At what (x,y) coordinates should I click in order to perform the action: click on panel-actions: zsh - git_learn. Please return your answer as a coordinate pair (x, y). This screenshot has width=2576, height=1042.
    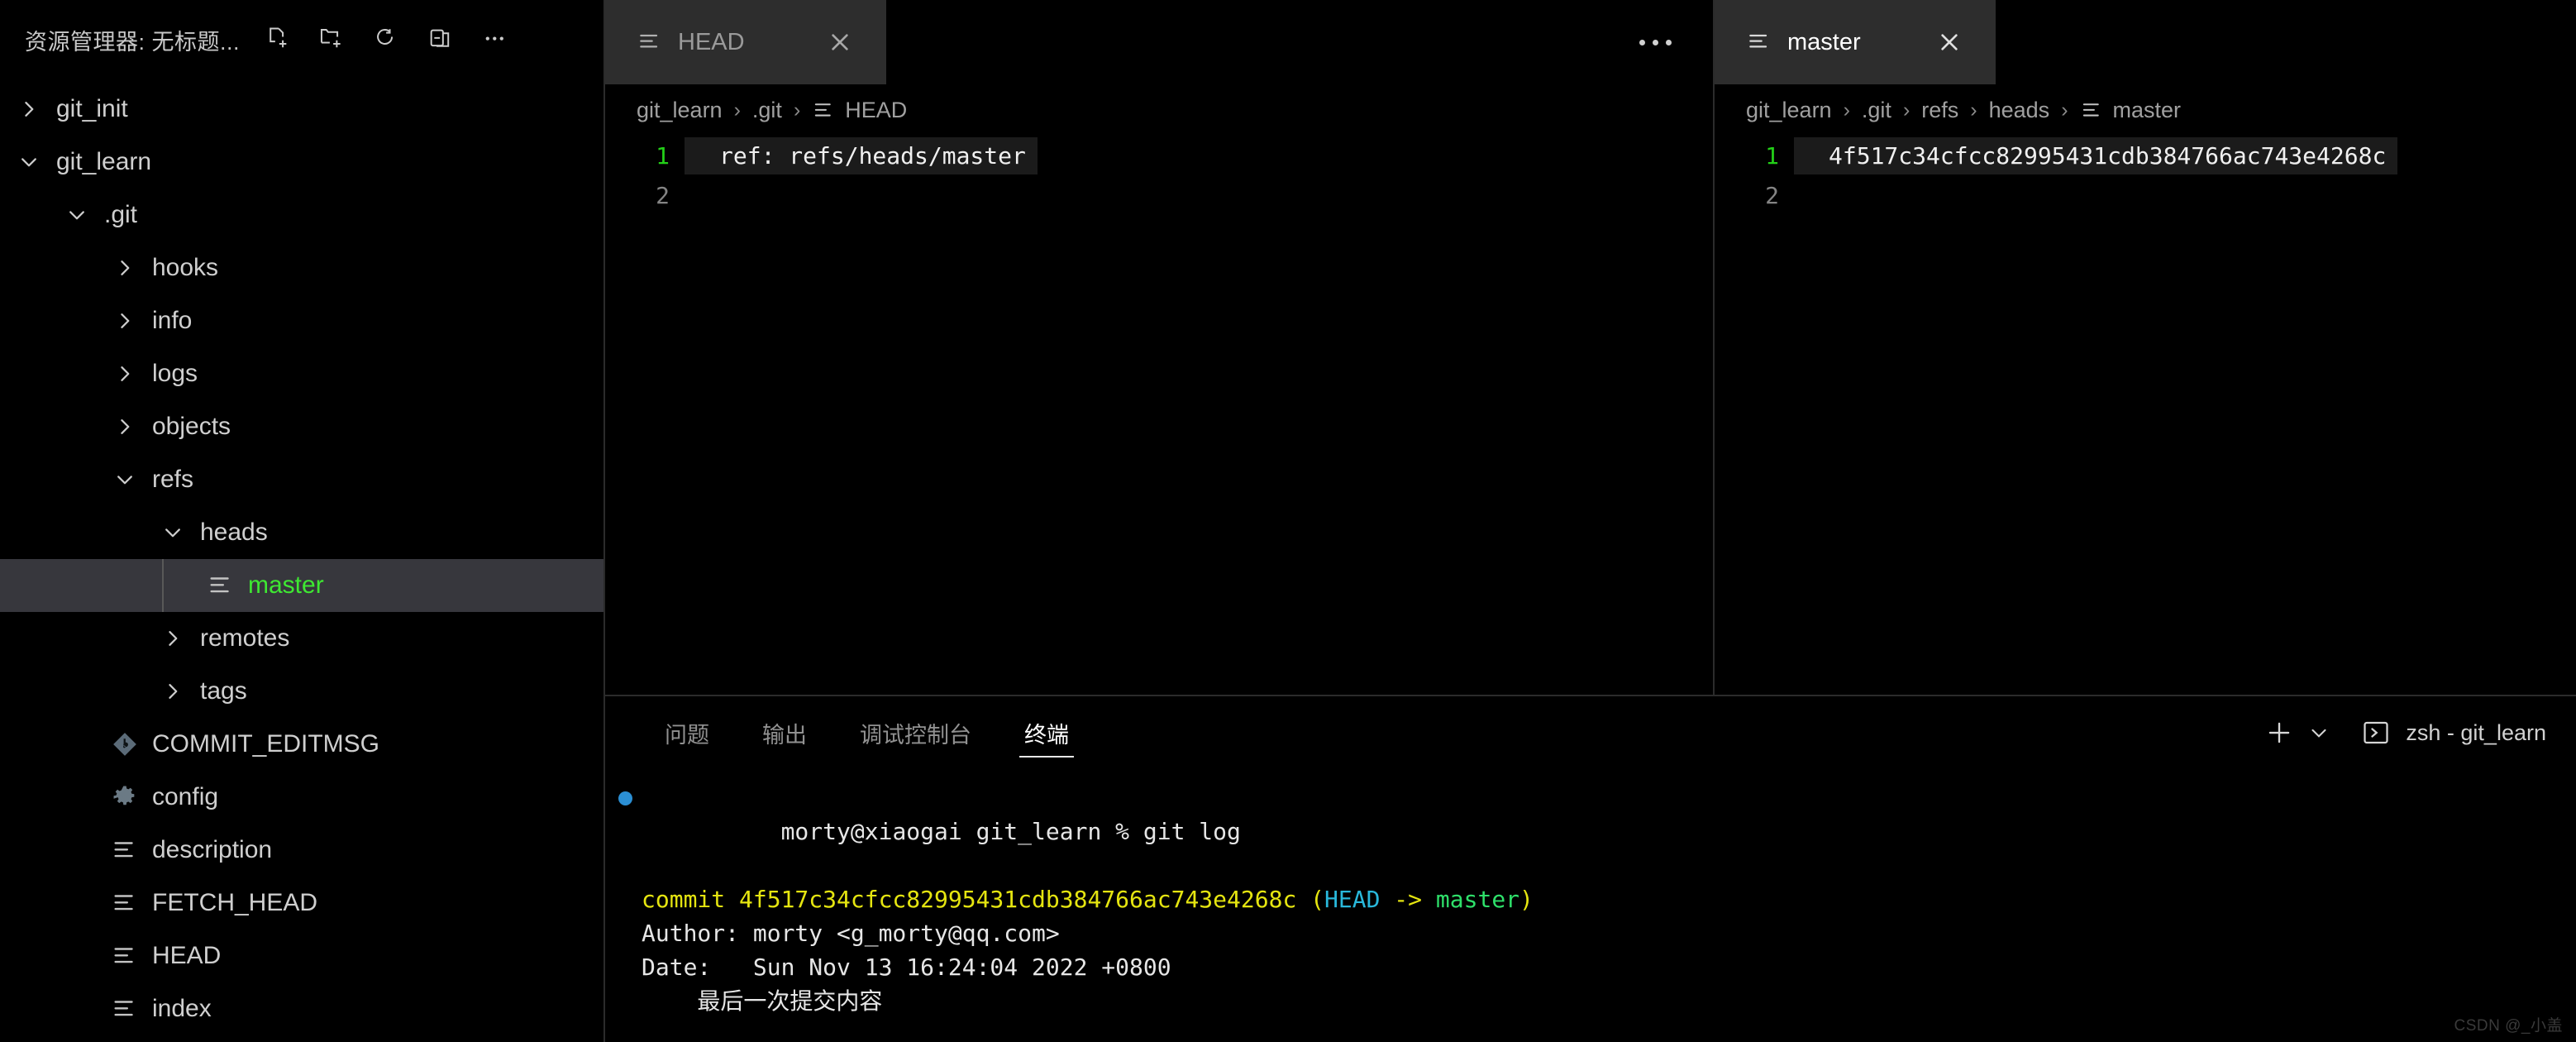
    Looking at the image, I should click on (2420, 732).